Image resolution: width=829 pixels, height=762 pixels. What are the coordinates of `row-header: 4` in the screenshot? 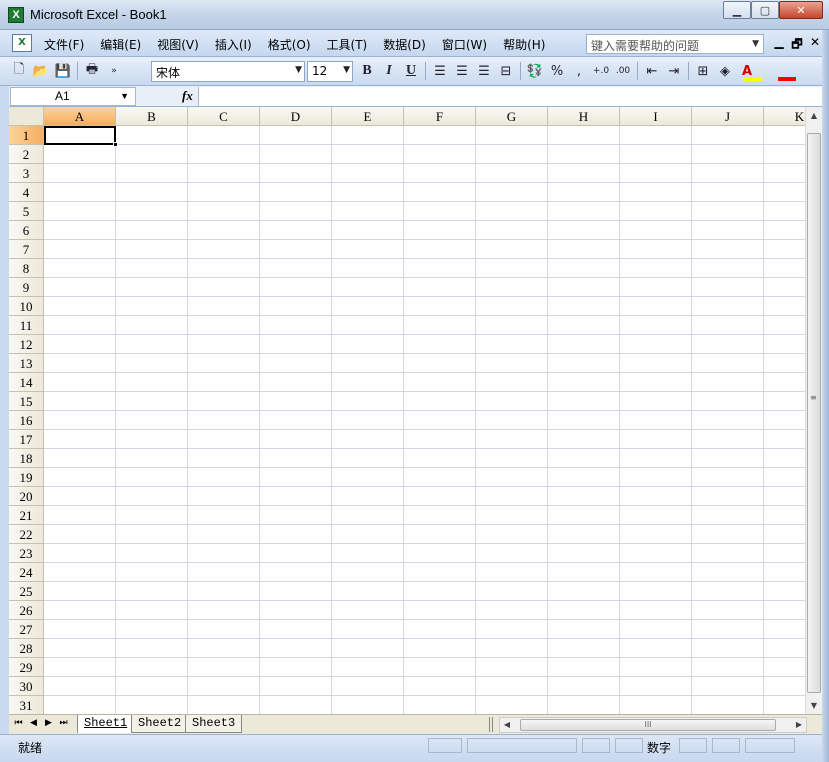 It's located at (26, 192).